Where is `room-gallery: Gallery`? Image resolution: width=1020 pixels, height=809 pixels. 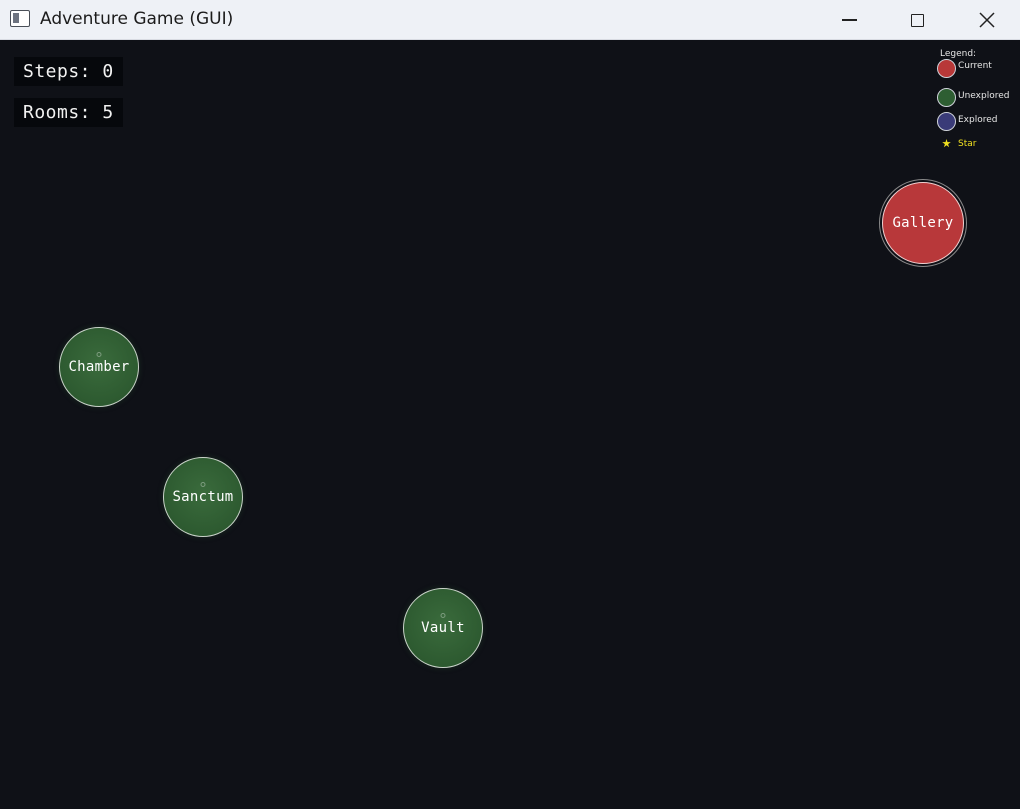 room-gallery: Gallery is located at coordinates (923, 223).